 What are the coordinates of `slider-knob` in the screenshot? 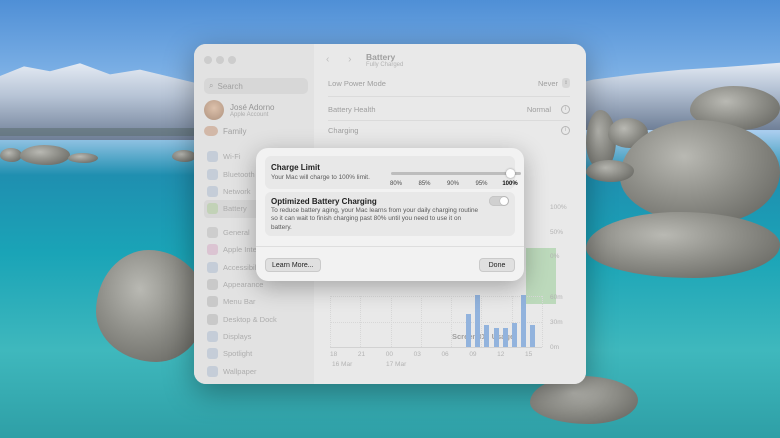 It's located at (510, 173).